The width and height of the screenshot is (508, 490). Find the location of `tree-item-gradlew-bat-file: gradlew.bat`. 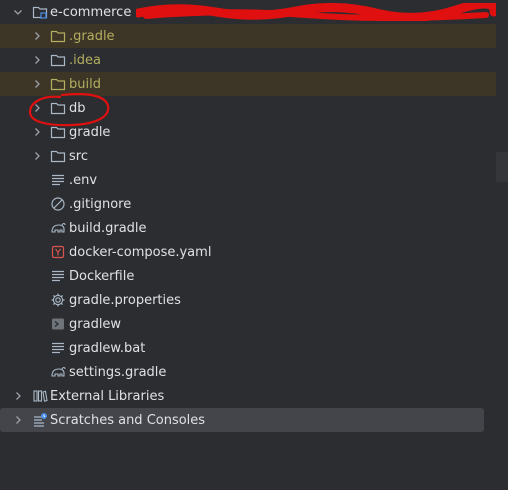

tree-item-gradlew-bat-file: gradlew.bat is located at coordinates (248, 348).